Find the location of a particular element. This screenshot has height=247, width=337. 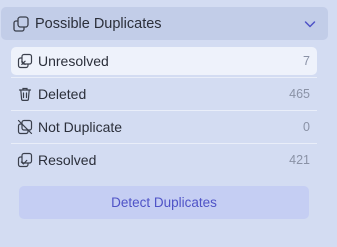

not-duplicate-icon is located at coordinates (25, 127).